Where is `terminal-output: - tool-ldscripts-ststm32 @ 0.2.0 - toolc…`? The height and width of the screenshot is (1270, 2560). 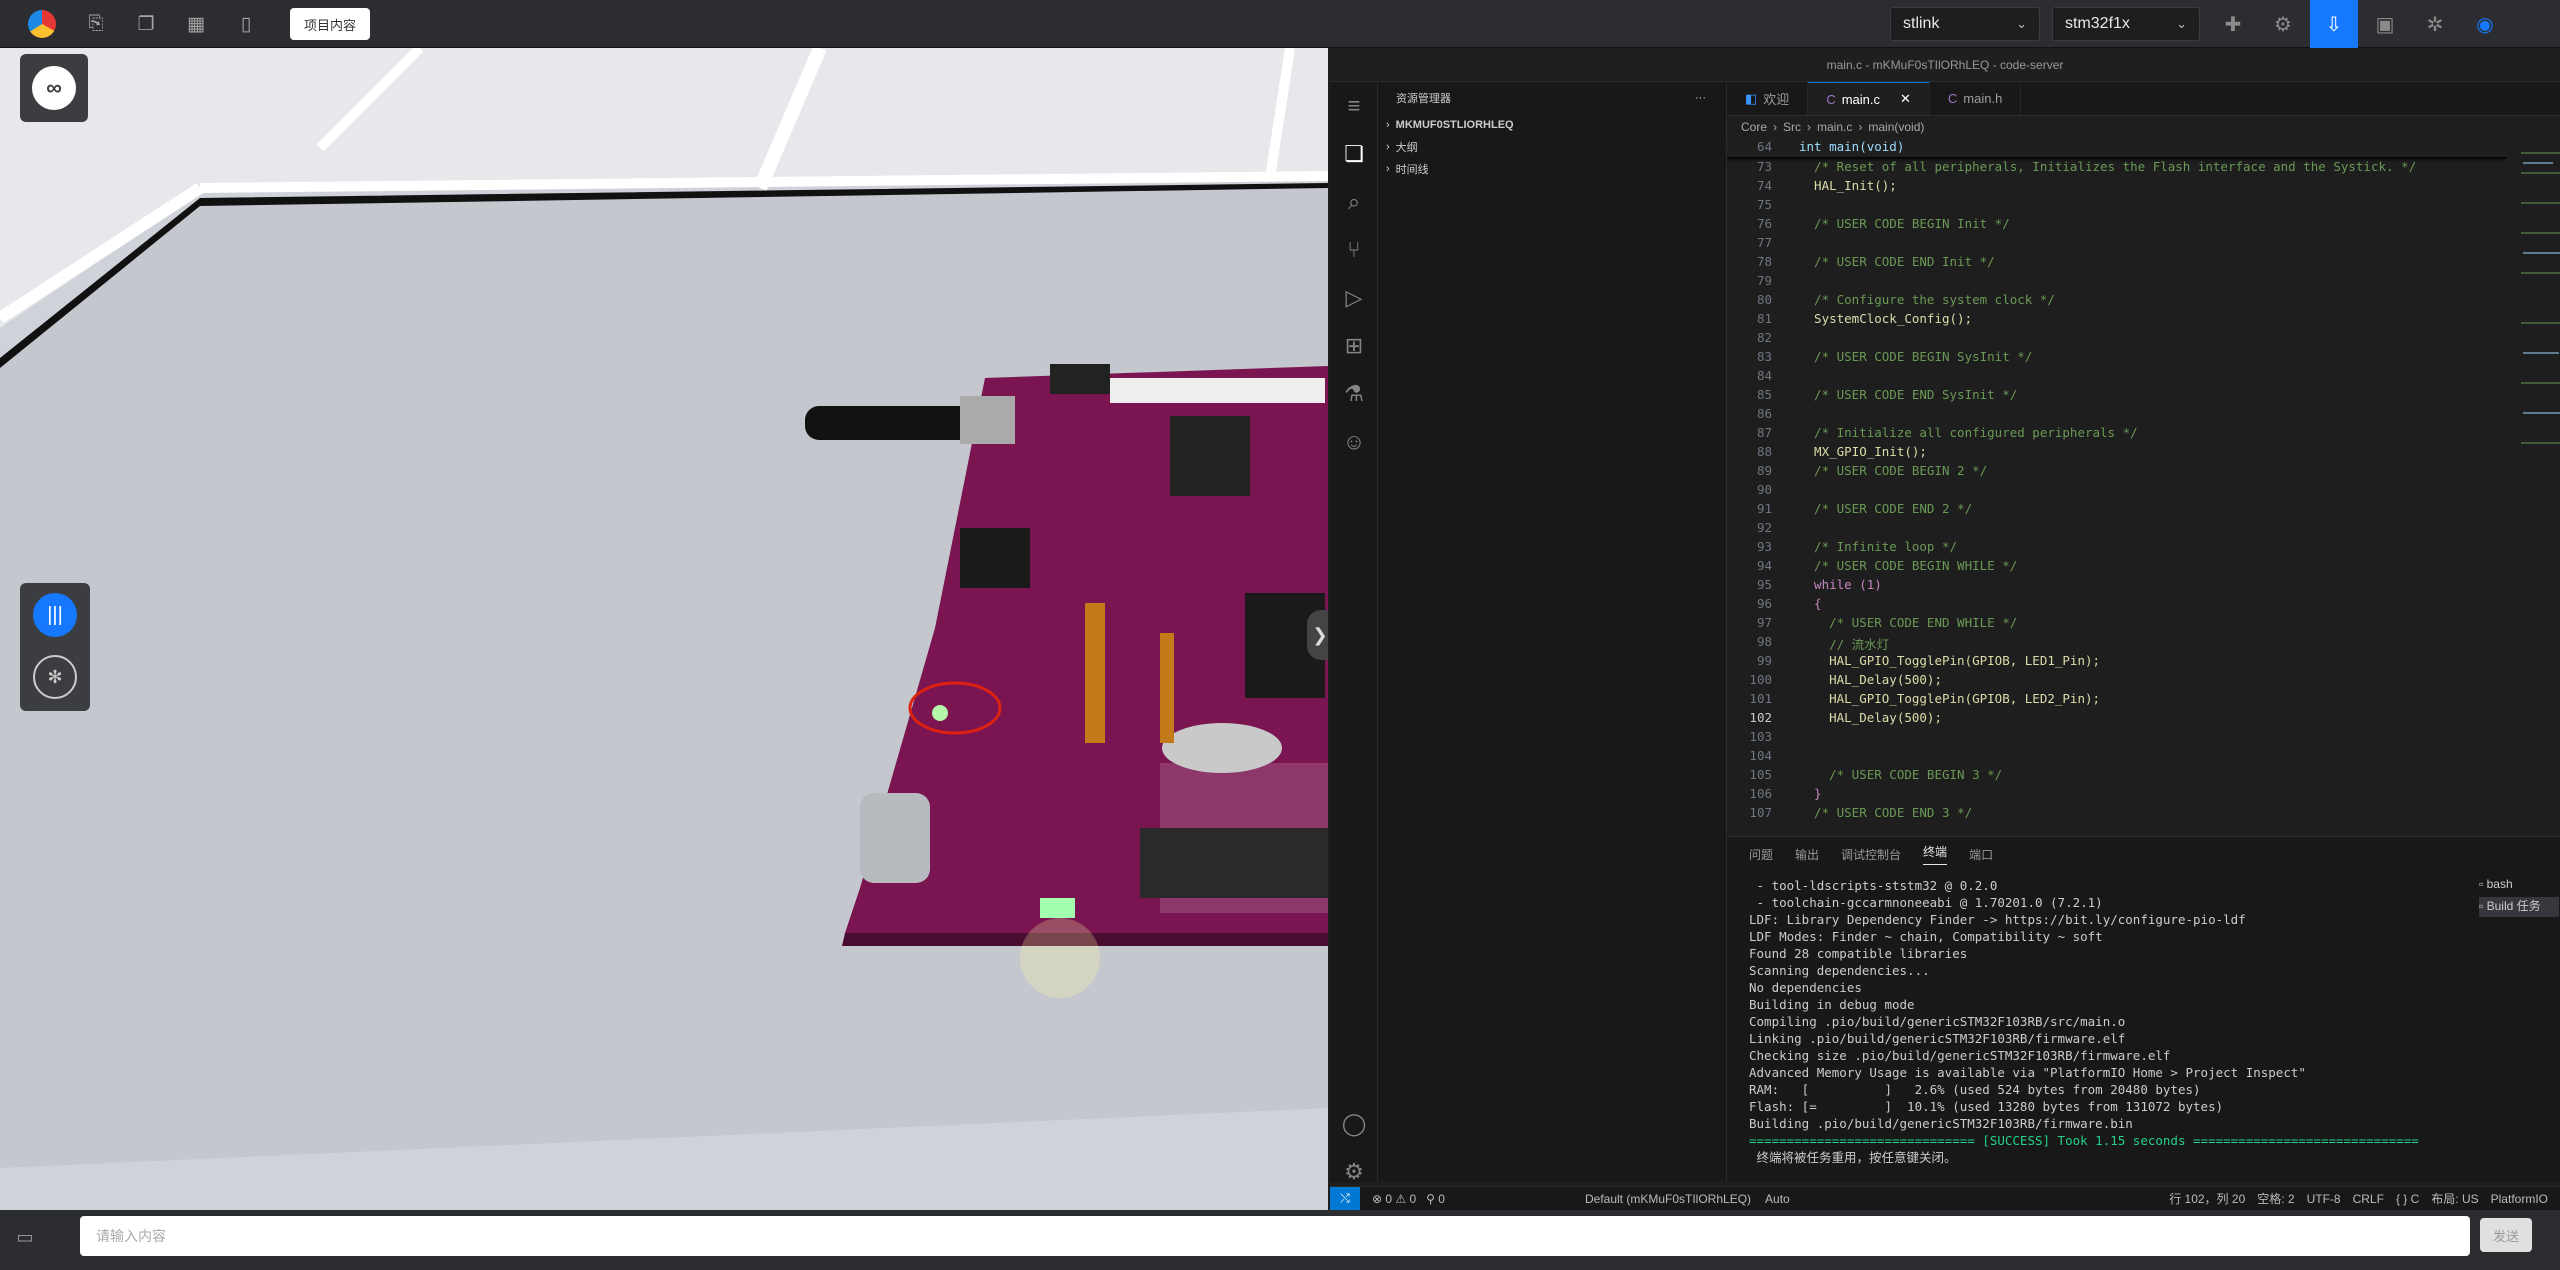 terminal-output: - tool-ldscripts-ststm32 @ 0.2.0 - toolc… is located at coordinates (2114, 1021).